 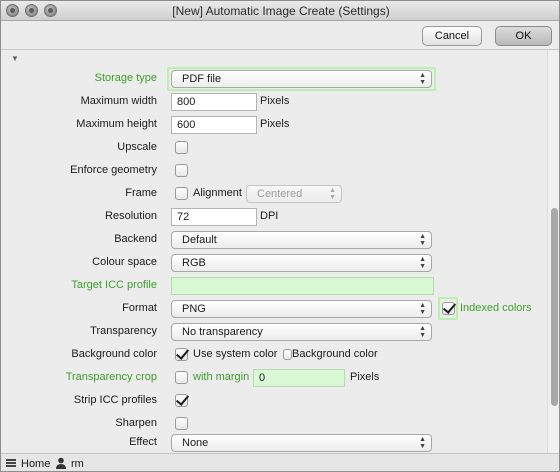 I want to click on max-width-input: 800, so click(x=214, y=102).